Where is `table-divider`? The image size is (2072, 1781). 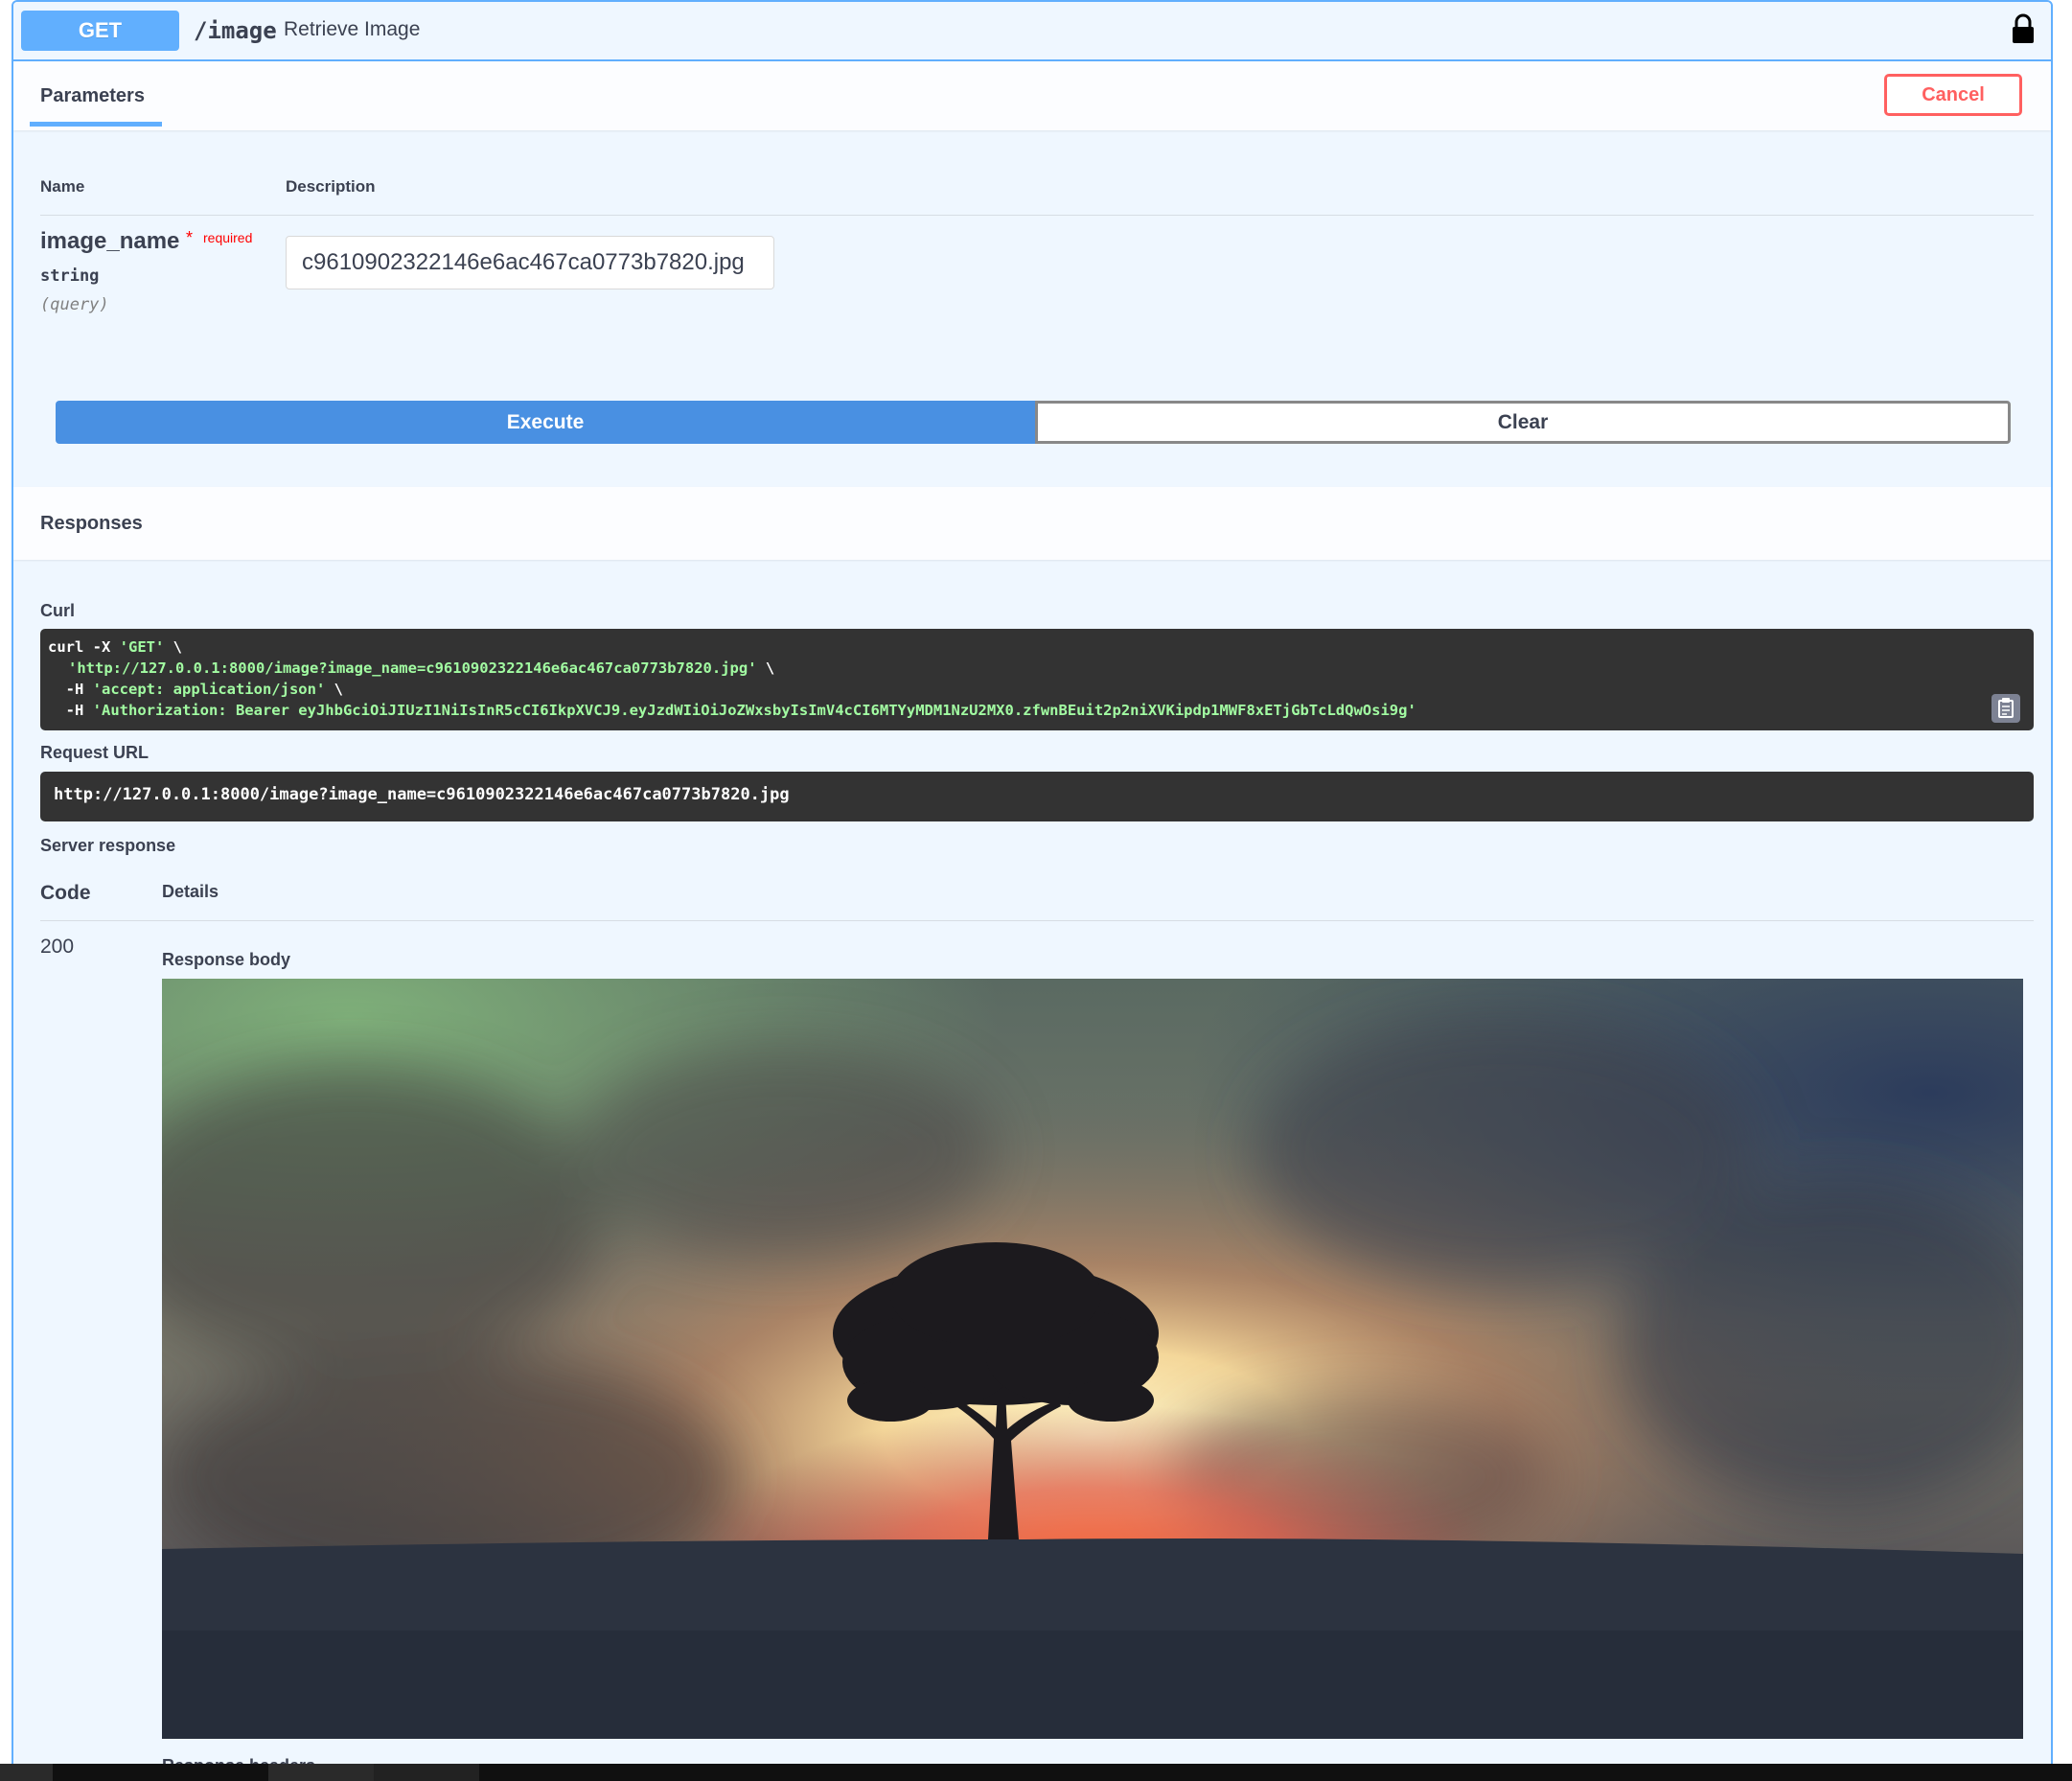 table-divider is located at coordinates (1037, 215).